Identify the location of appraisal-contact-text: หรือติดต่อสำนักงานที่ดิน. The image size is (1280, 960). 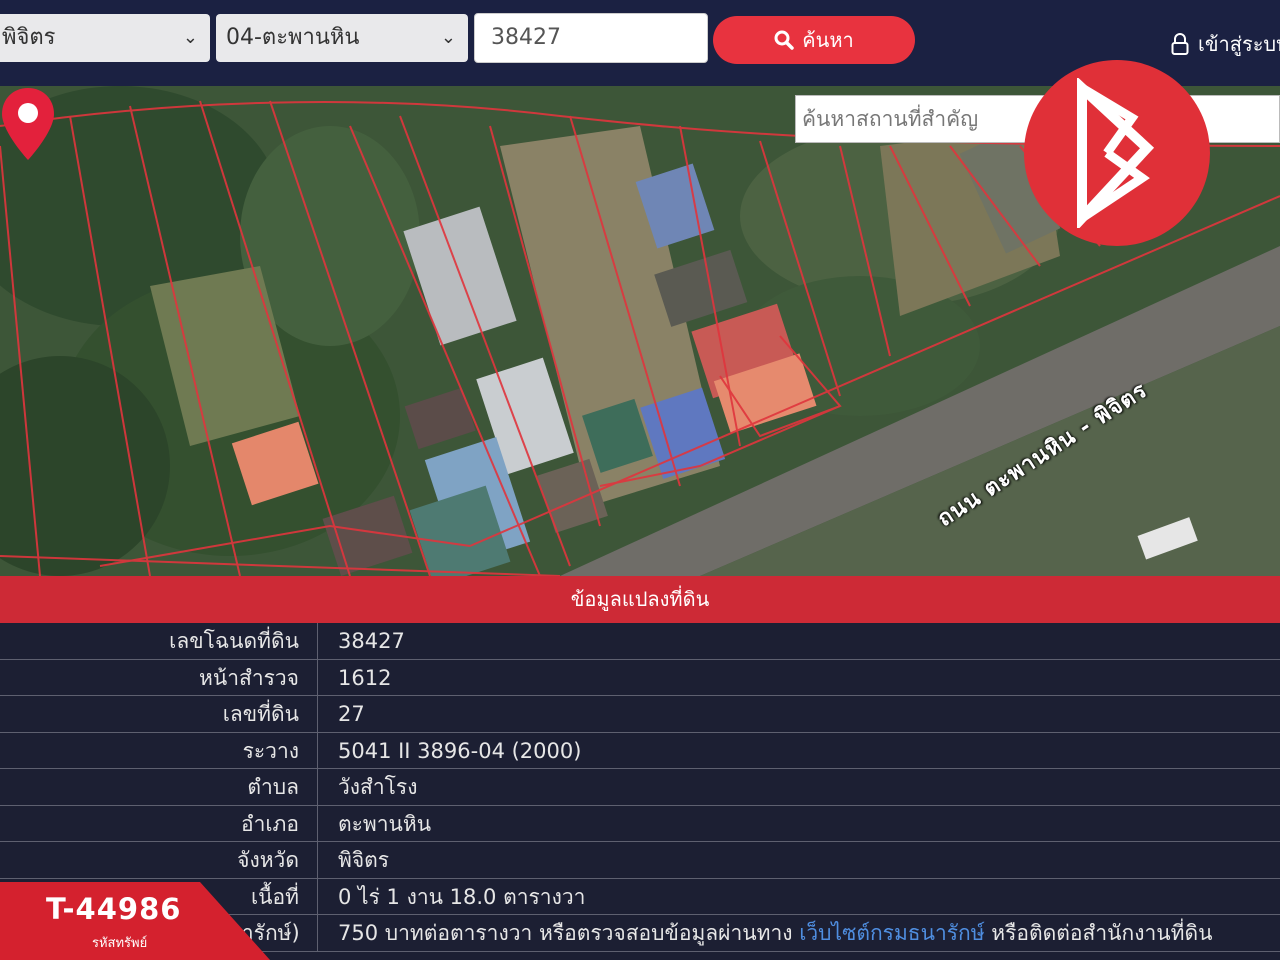
(1102, 933).